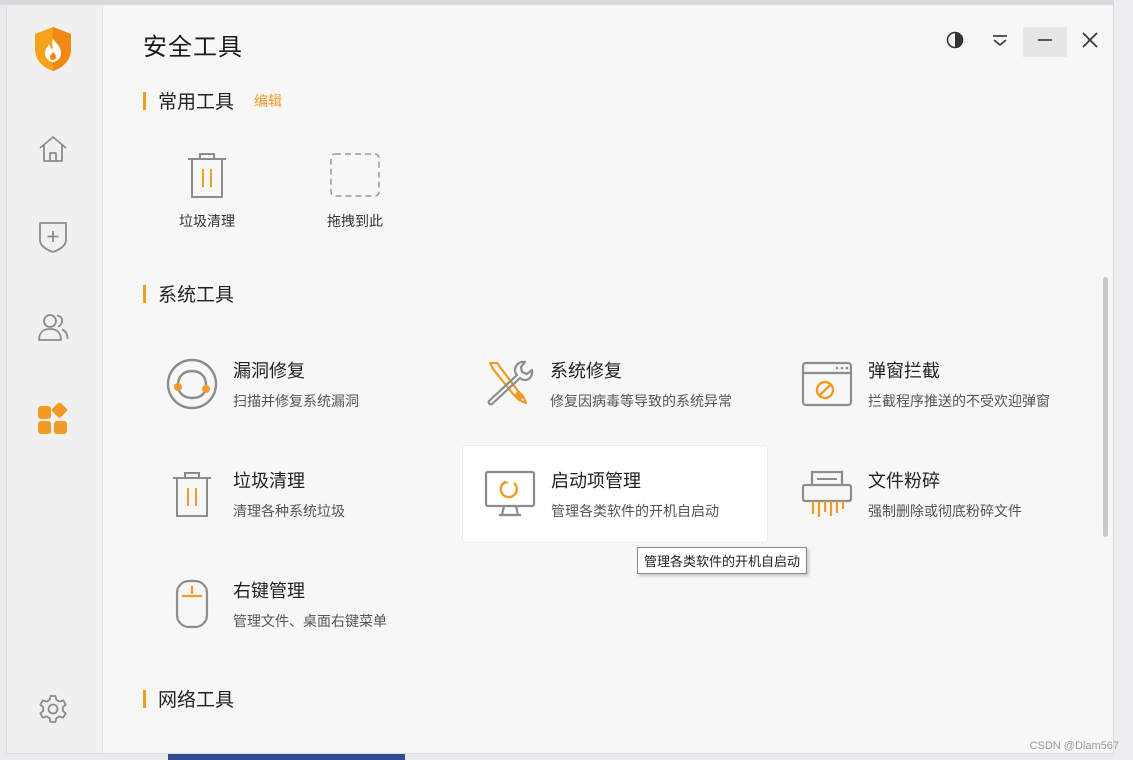 This screenshot has width=1133, height=760. I want to click on quick-tool-drop-target: 拖拽到此, so click(355, 188).